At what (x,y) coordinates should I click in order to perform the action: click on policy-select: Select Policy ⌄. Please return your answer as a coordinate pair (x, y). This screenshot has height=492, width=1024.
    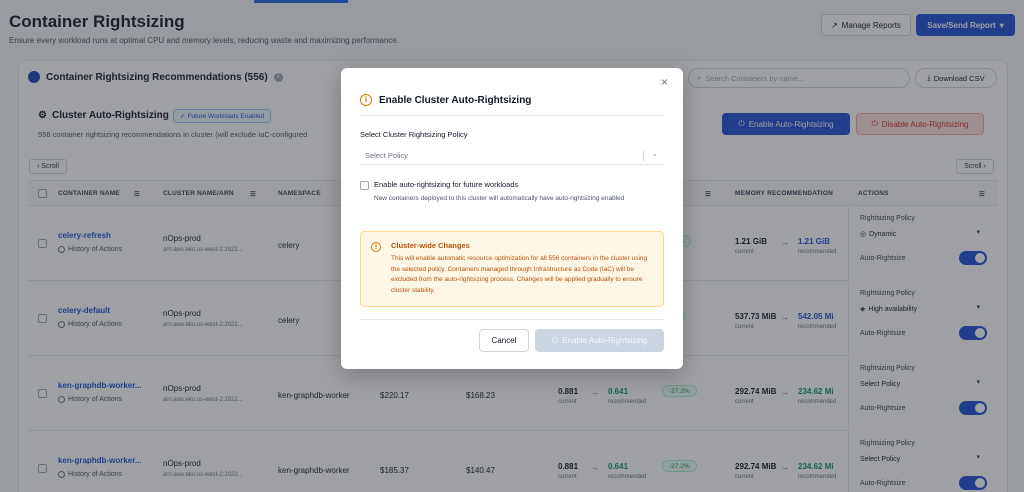
    Looking at the image, I should click on (512, 156).